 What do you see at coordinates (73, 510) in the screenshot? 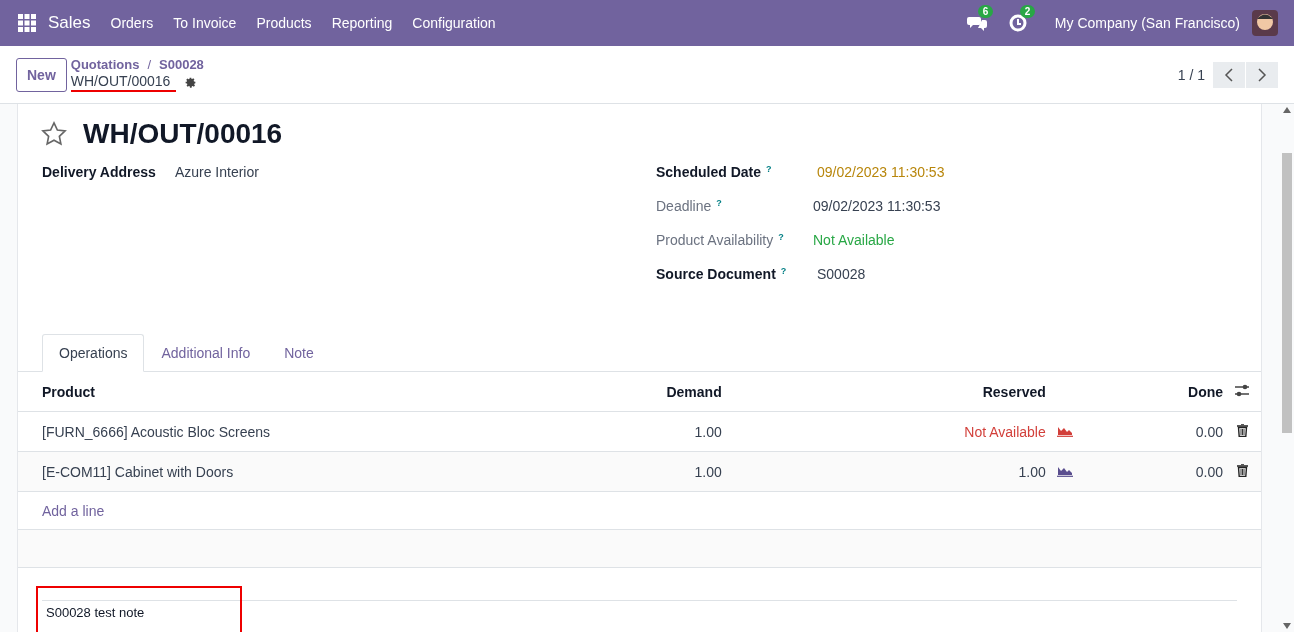
I see `add-line-link: Add a line` at bounding box center [73, 510].